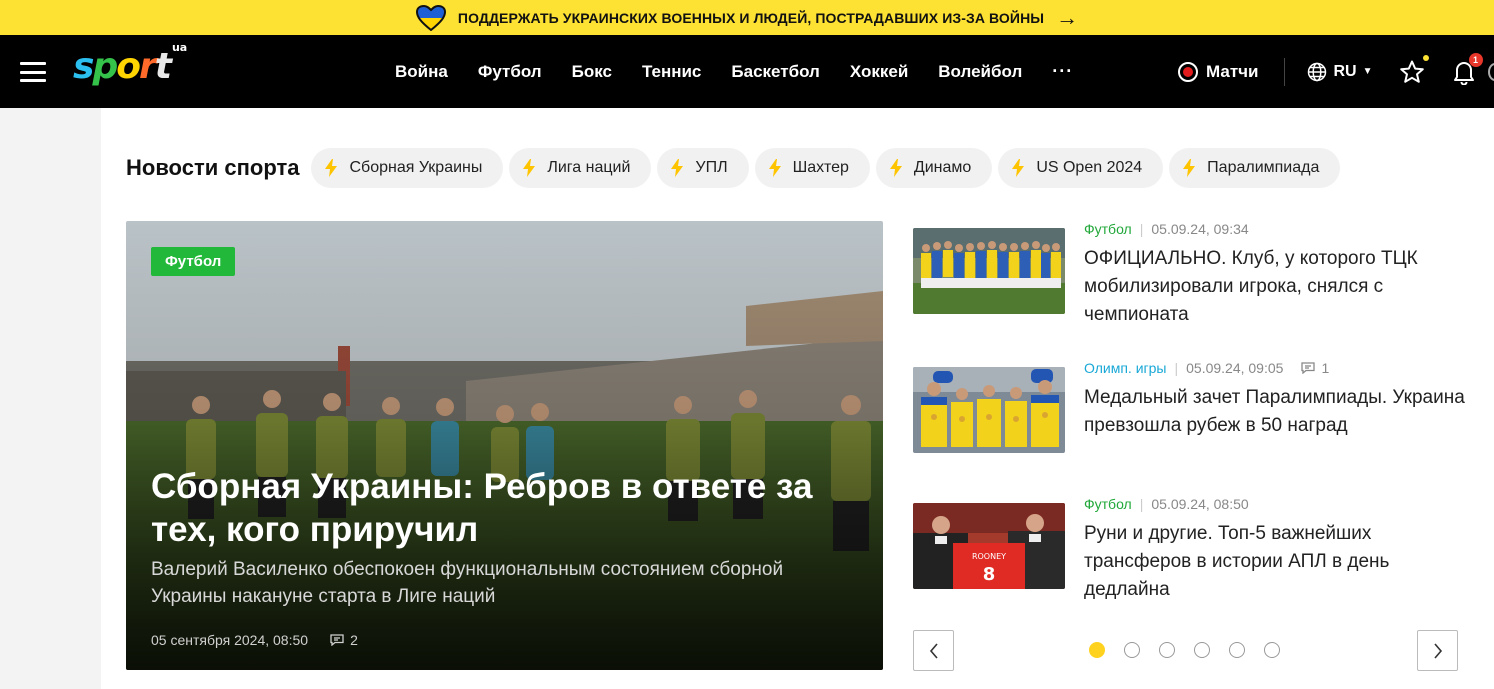  Describe the element at coordinates (1125, 368) in the screenshot. I see `news-category: Олимп. игры` at that location.